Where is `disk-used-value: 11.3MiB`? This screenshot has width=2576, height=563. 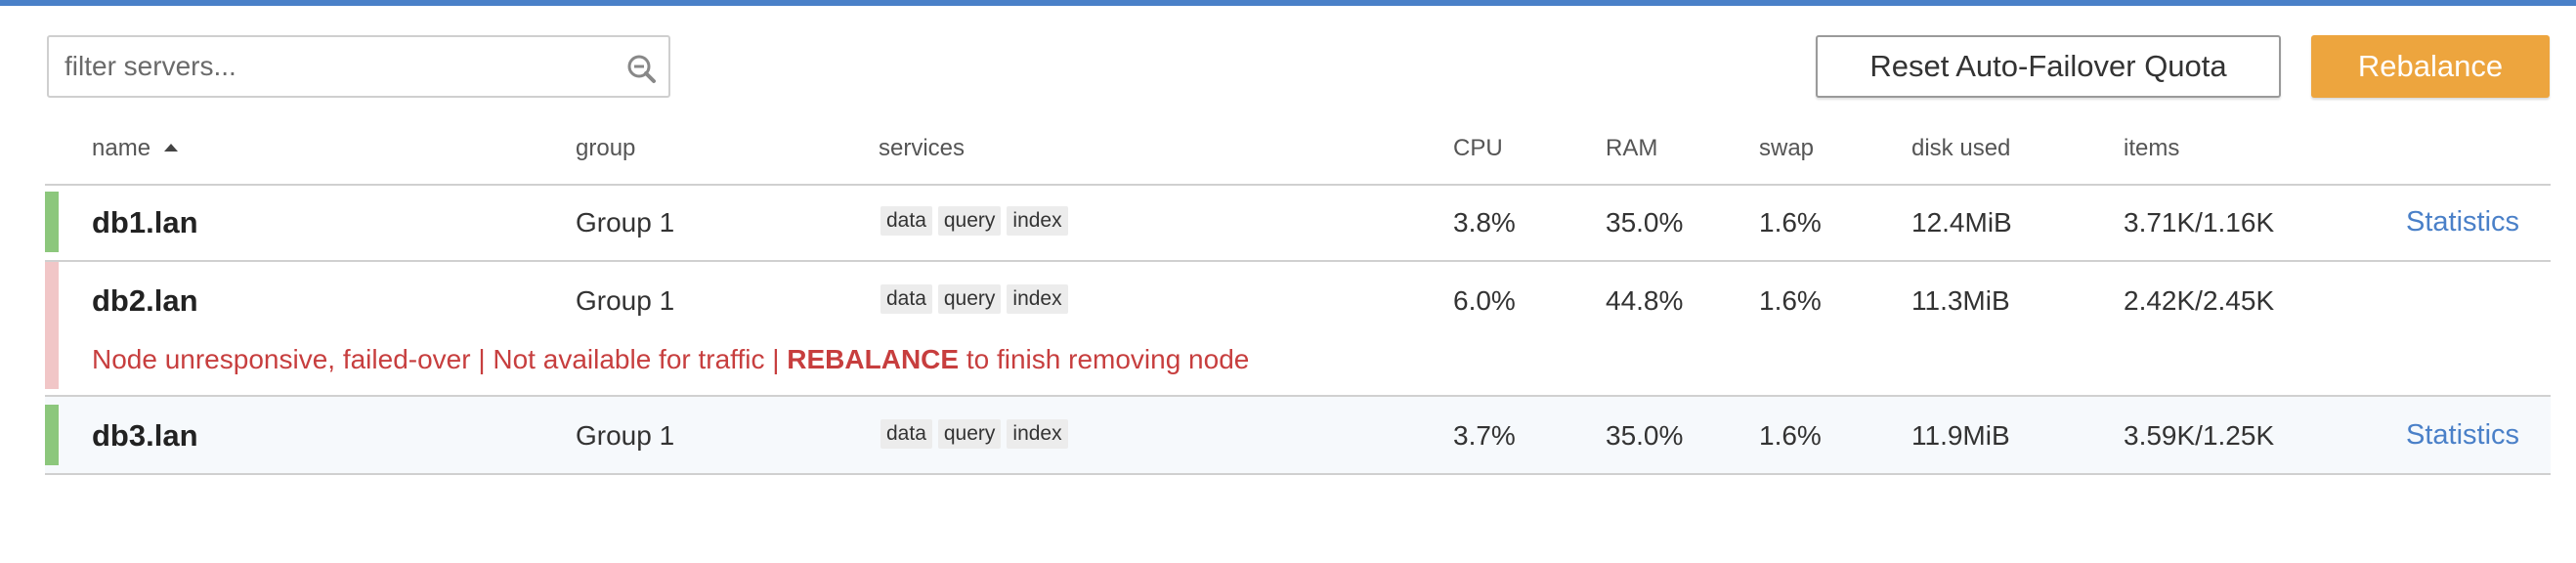
disk-used-value: 11.3MiB is located at coordinates (1960, 300).